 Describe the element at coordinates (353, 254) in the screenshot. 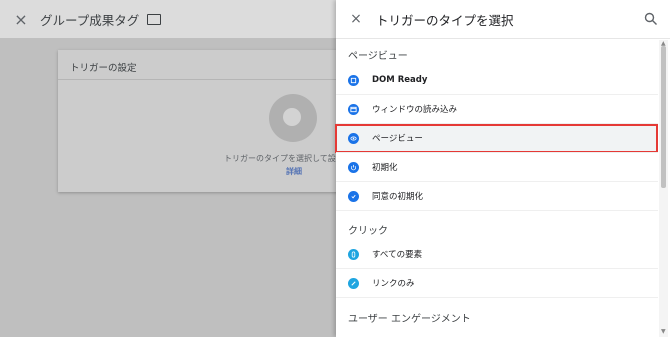

I see `mouse-icon` at that location.